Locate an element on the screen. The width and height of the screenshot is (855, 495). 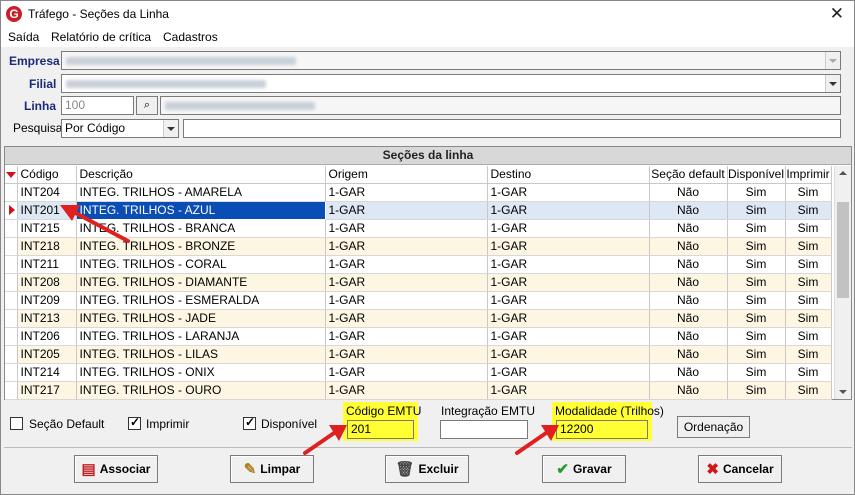
close-icon: ✕ is located at coordinates (837, 14).